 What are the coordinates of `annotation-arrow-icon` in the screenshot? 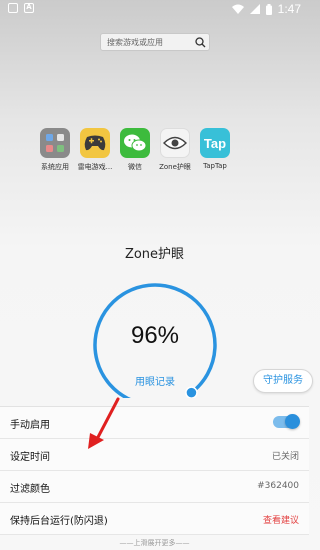 It's located at (104, 423).